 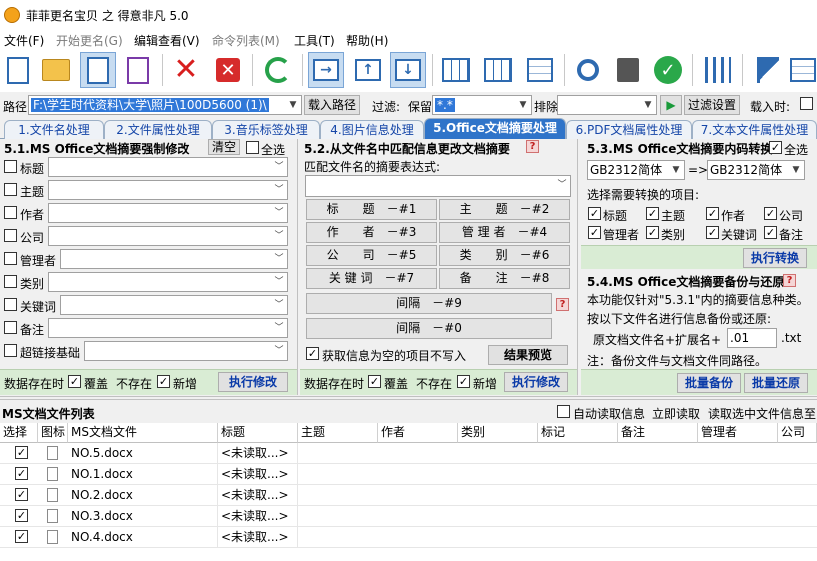 I want to click on tab-music-tags: 3.音乐标签处理, so click(x=266, y=129).